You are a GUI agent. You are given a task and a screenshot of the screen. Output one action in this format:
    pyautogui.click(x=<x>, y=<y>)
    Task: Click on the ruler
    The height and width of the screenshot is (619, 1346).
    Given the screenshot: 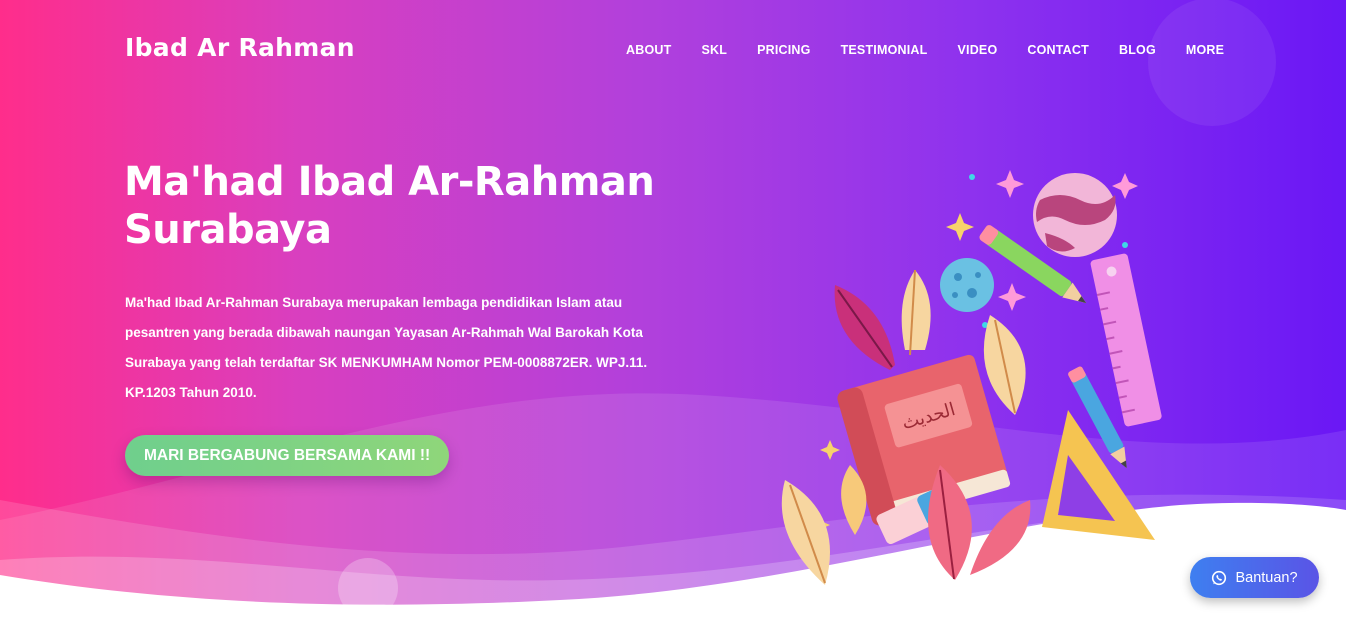 What is the action you would take?
    pyautogui.click(x=1126, y=340)
    